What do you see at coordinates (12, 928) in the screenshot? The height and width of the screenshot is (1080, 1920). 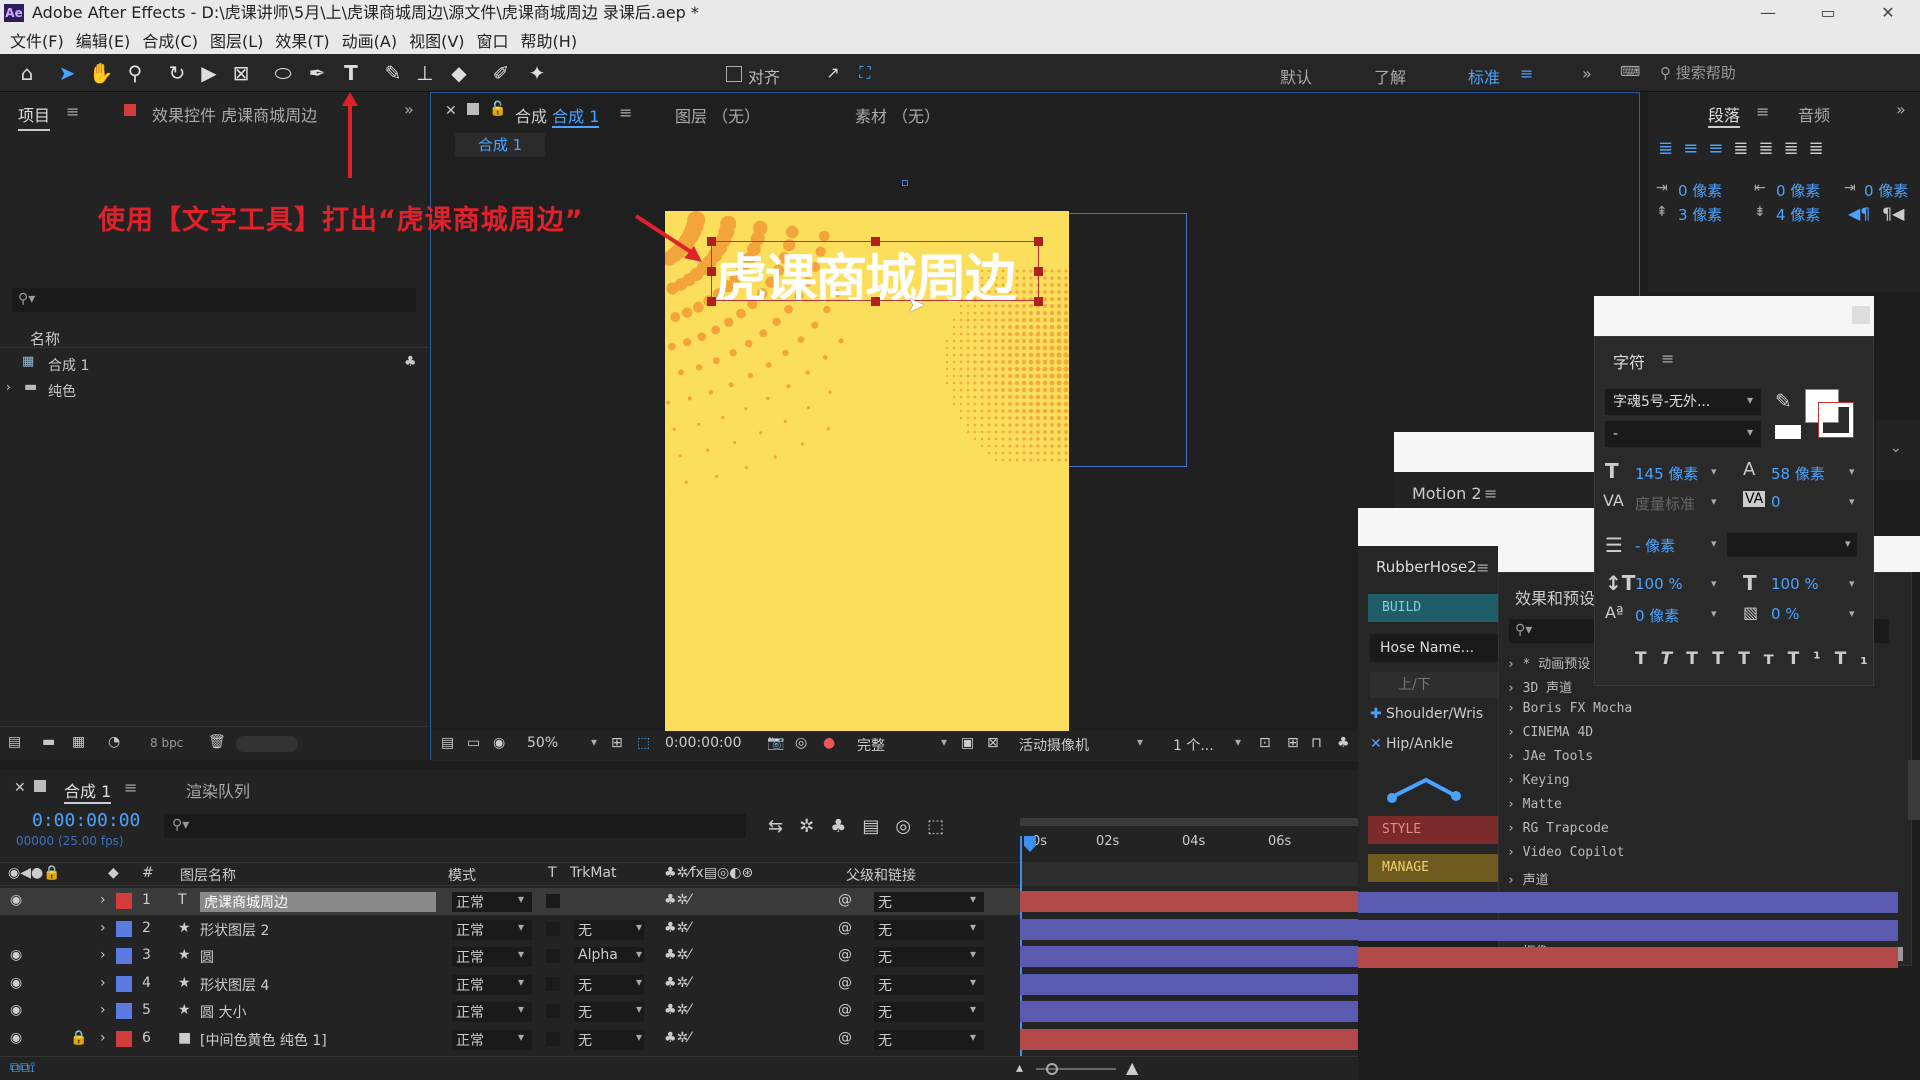 I see `eye-icon` at bounding box center [12, 928].